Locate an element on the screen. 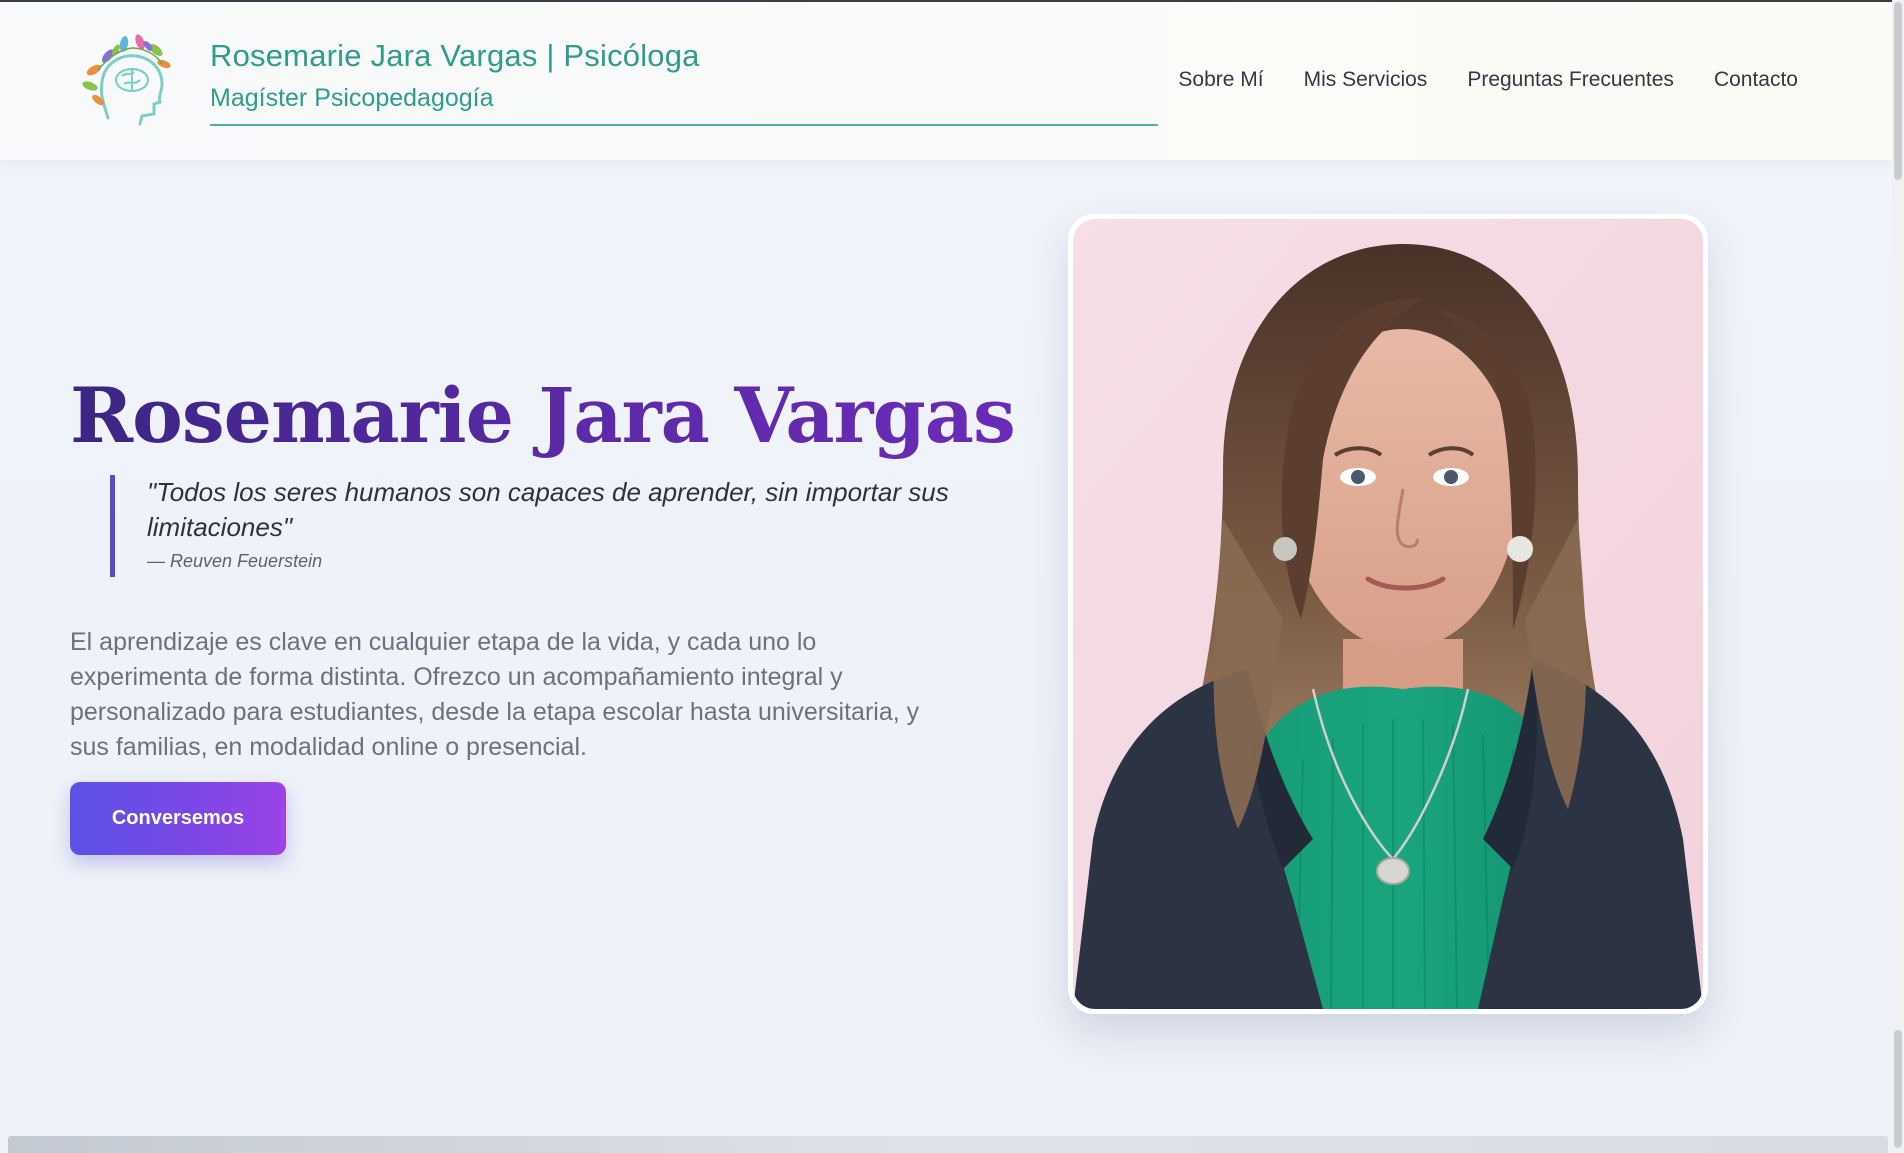 The image size is (1904, 1153). quote-author: — Reuven Feuerstein is located at coordinates (235, 561).